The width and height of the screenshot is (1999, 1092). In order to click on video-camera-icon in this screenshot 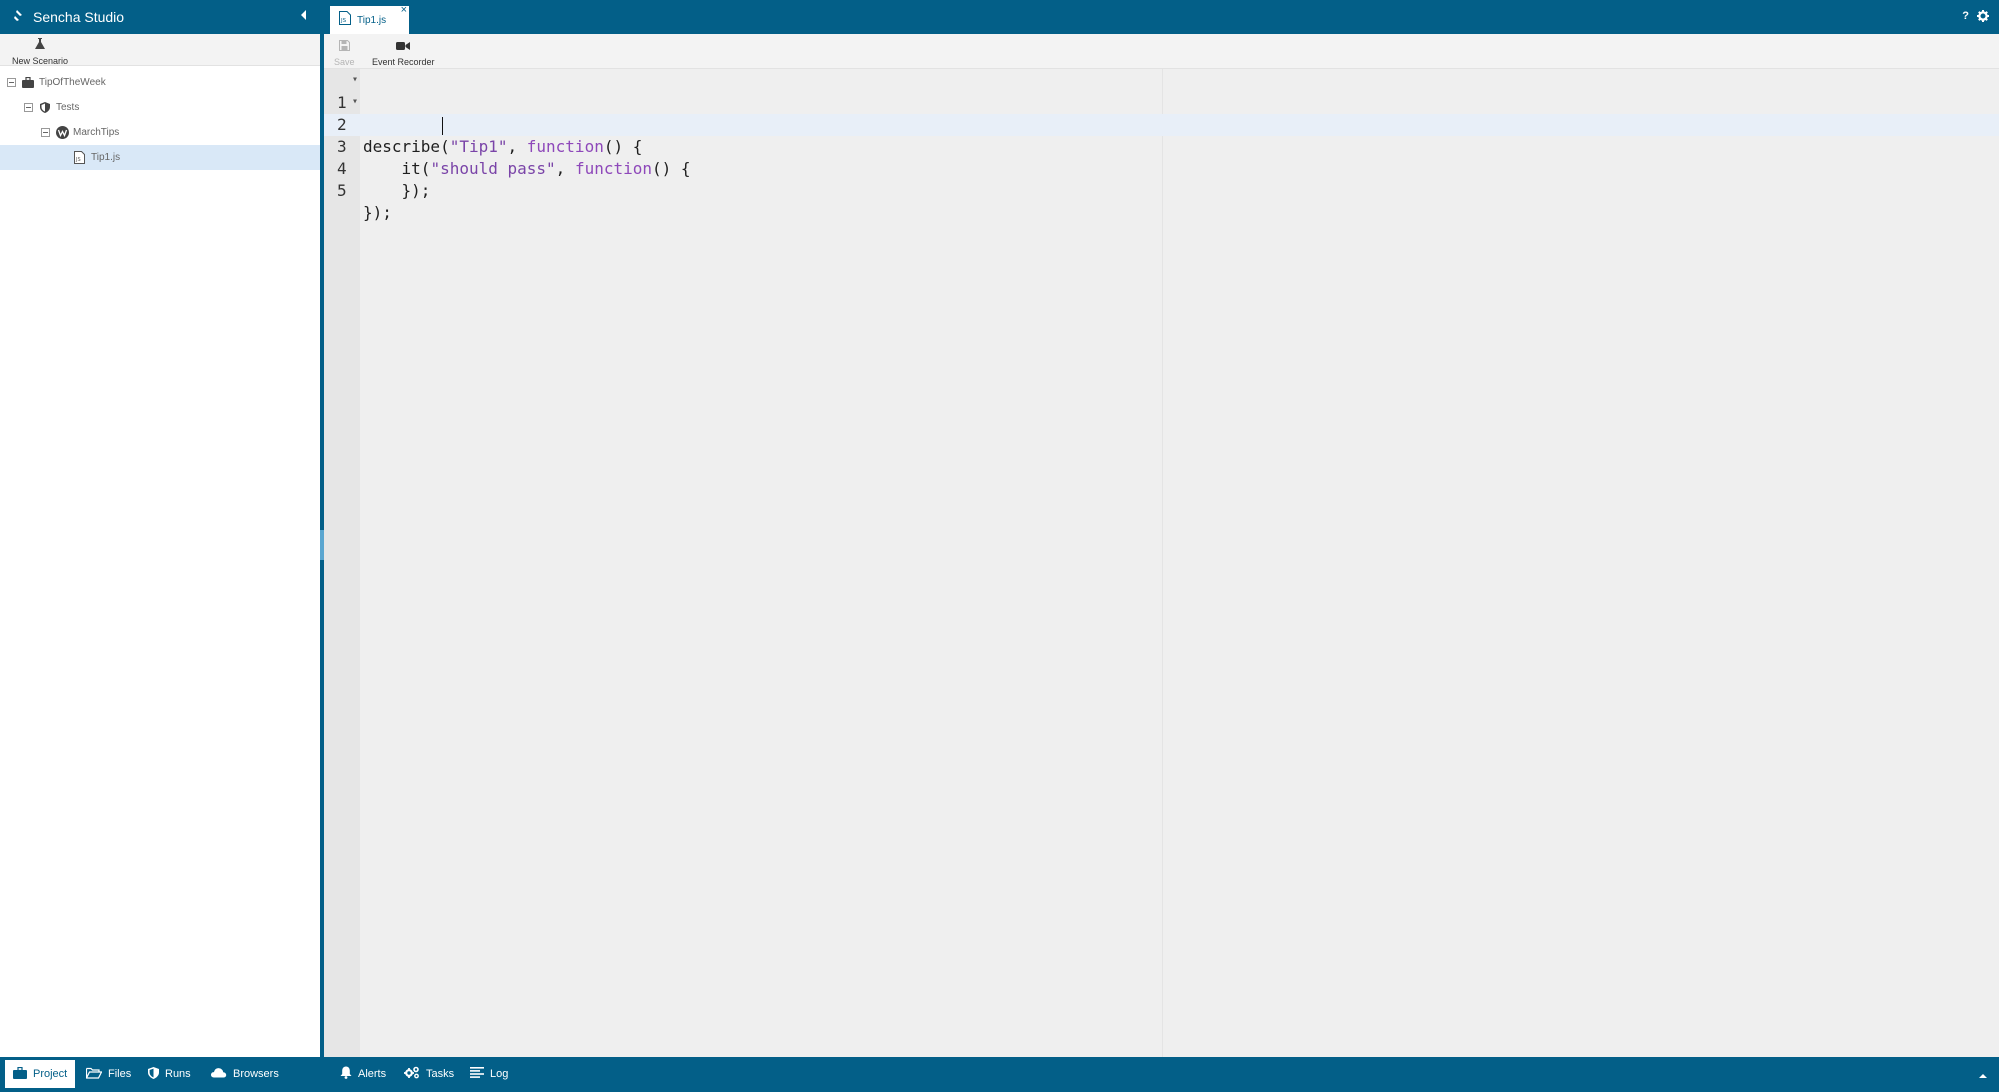, I will do `click(403, 47)`.